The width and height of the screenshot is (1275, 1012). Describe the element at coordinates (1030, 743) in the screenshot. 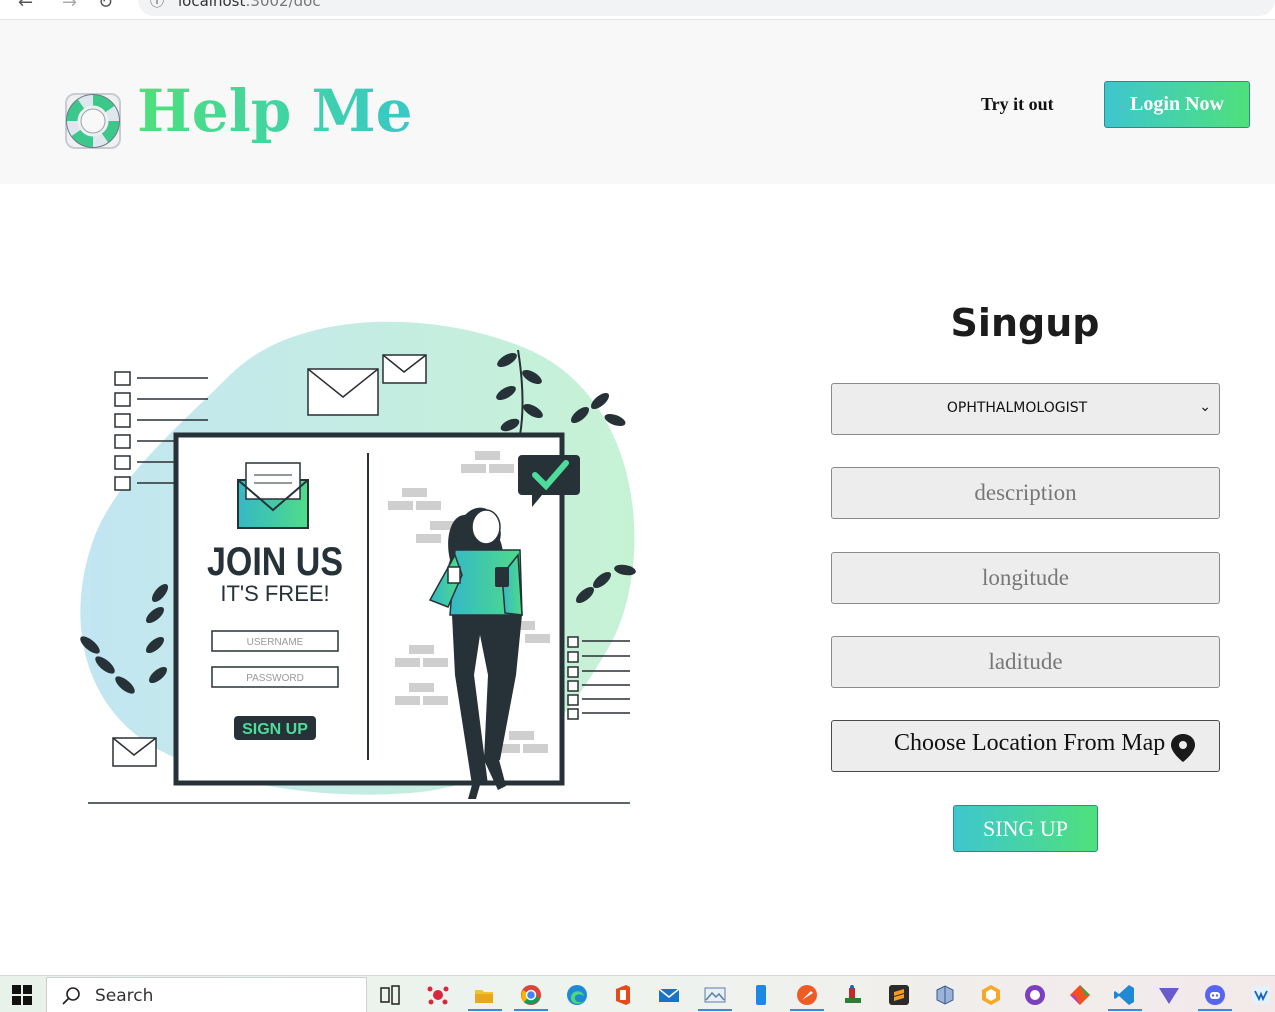

I see `choose-location-label: Choose Location From Map` at that location.